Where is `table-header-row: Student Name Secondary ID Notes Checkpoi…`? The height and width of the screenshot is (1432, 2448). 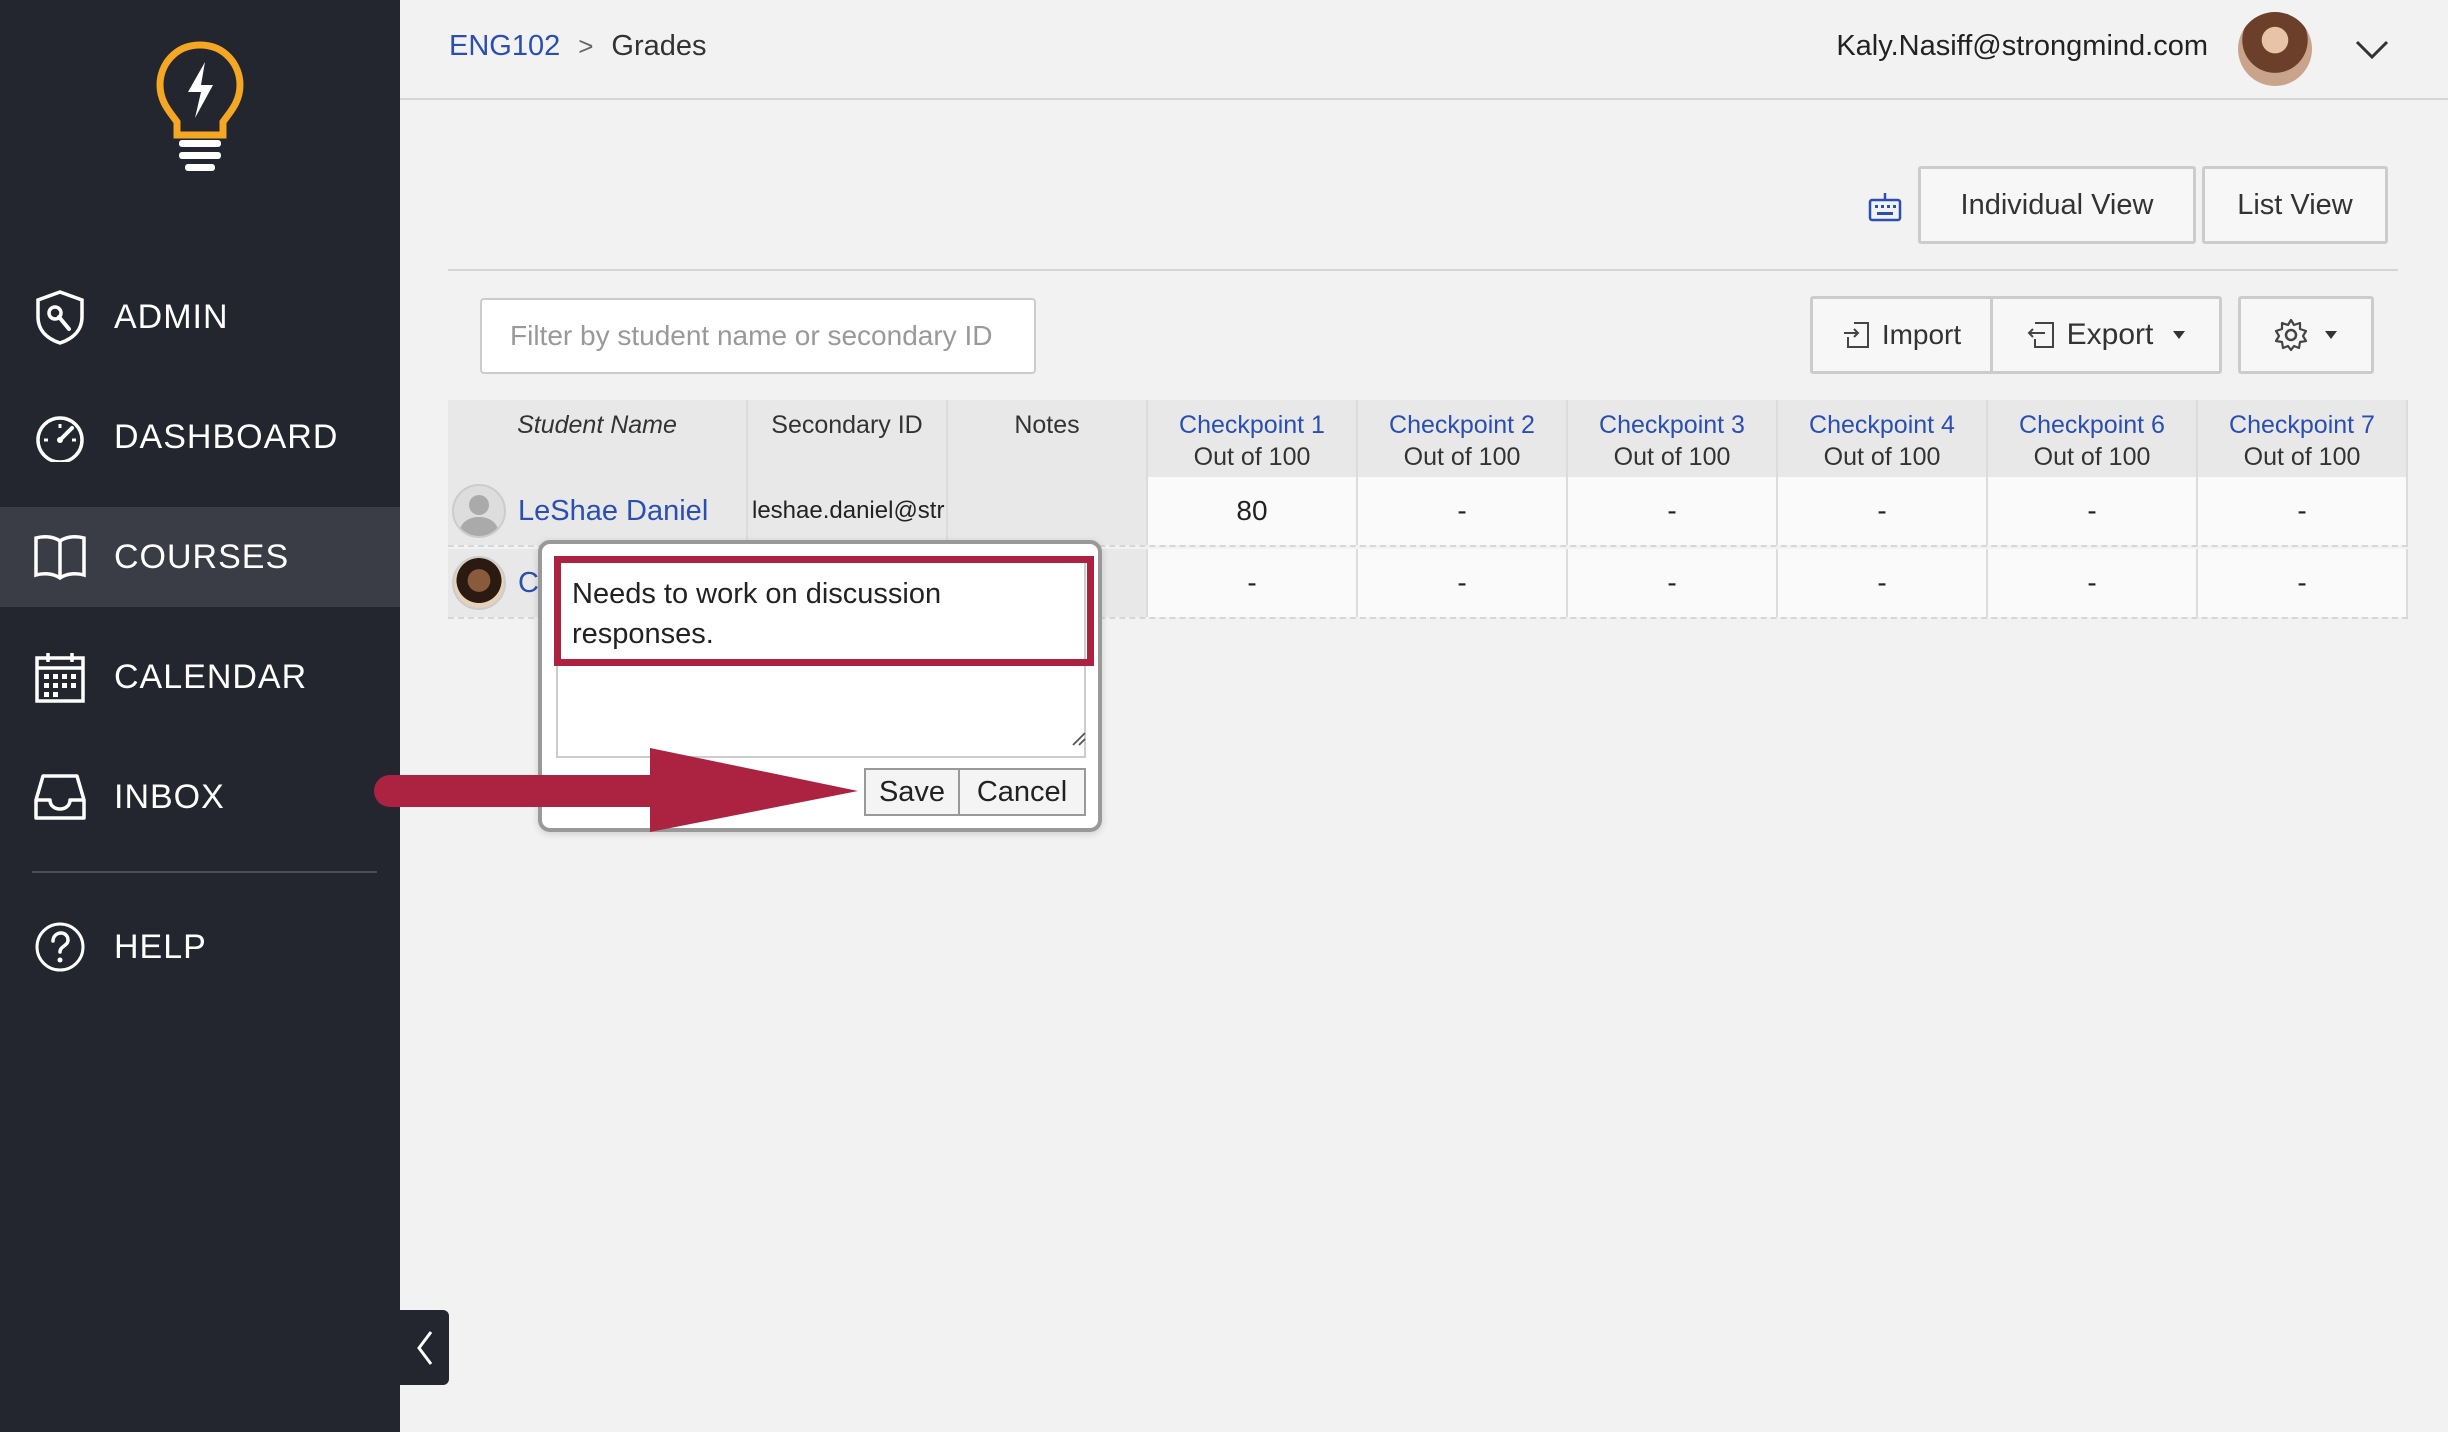 table-header-row: Student Name Secondary ID Notes Checkpoi… is located at coordinates (1428, 438).